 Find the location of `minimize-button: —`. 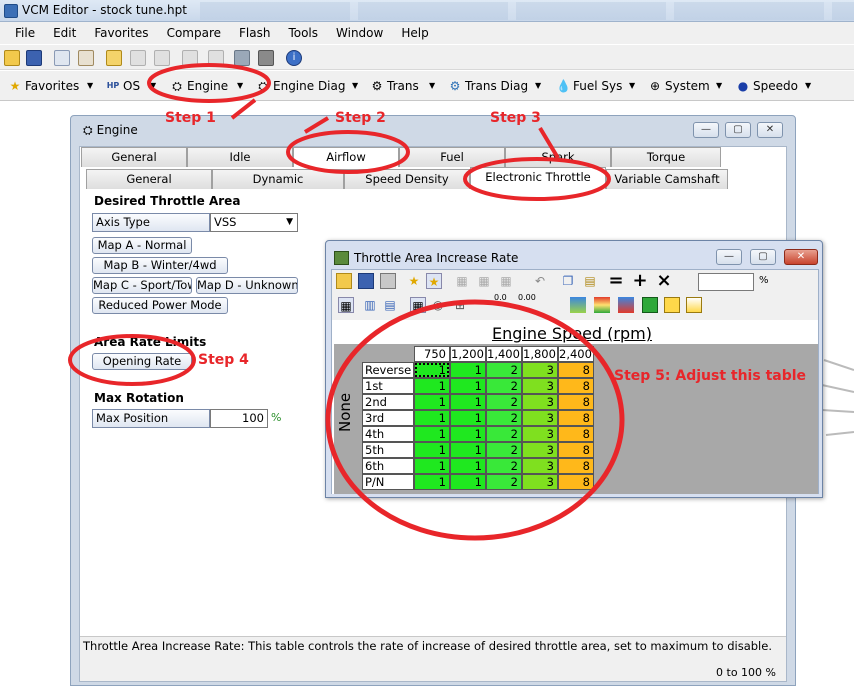

minimize-button: — is located at coordinates (706, 130).